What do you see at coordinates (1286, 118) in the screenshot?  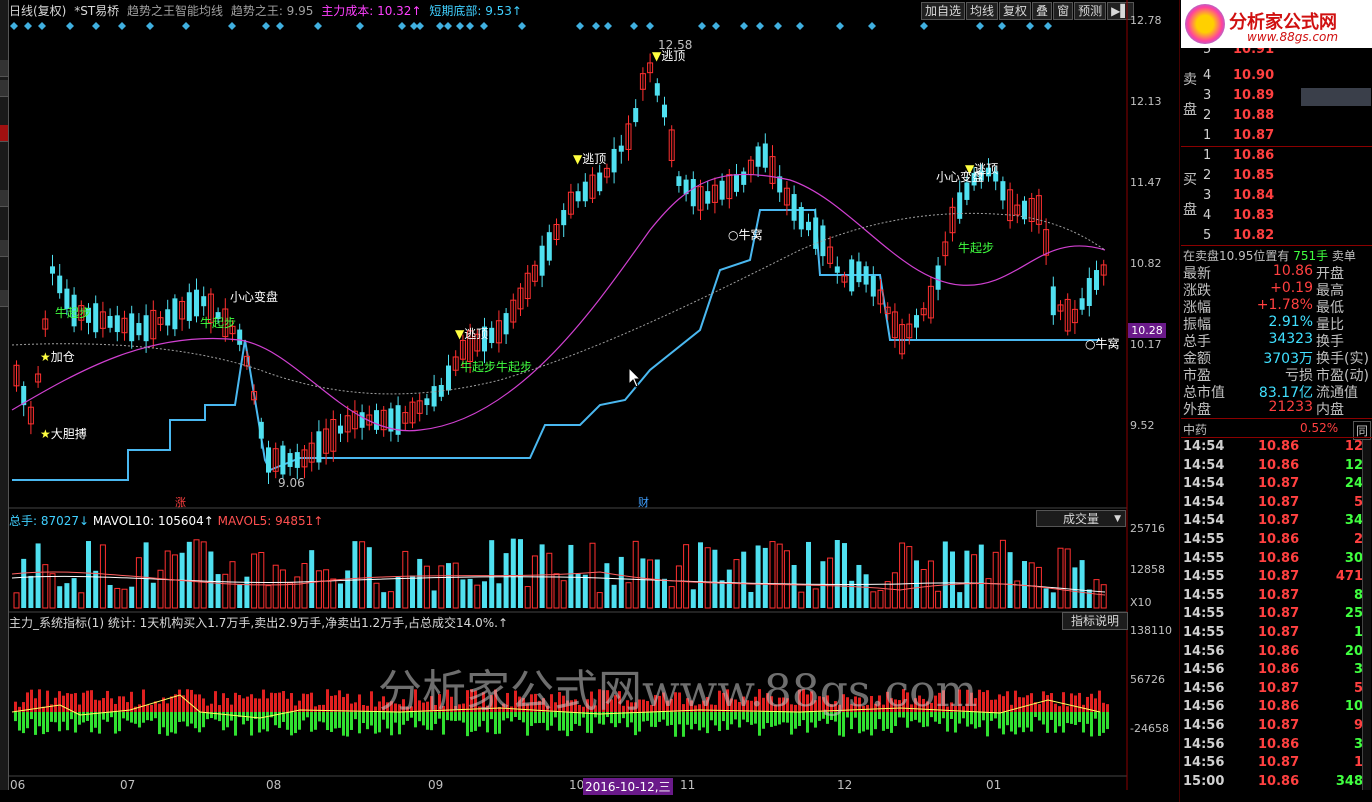 I see `sell-level: 2 10.88` at bounding box center [1286, 118].